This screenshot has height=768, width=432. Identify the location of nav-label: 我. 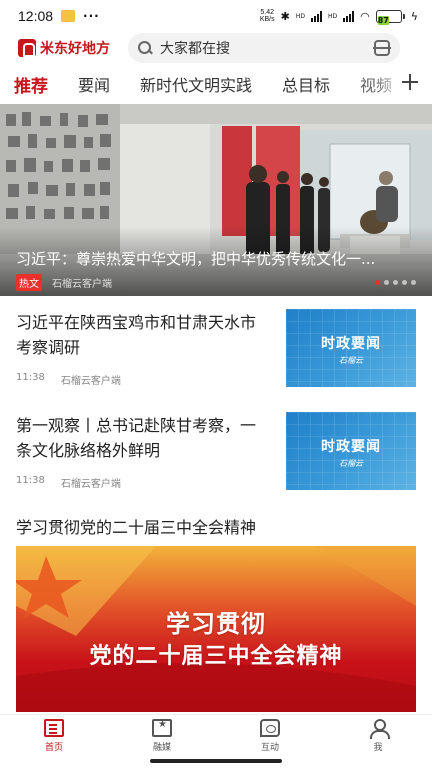
(378, 747).